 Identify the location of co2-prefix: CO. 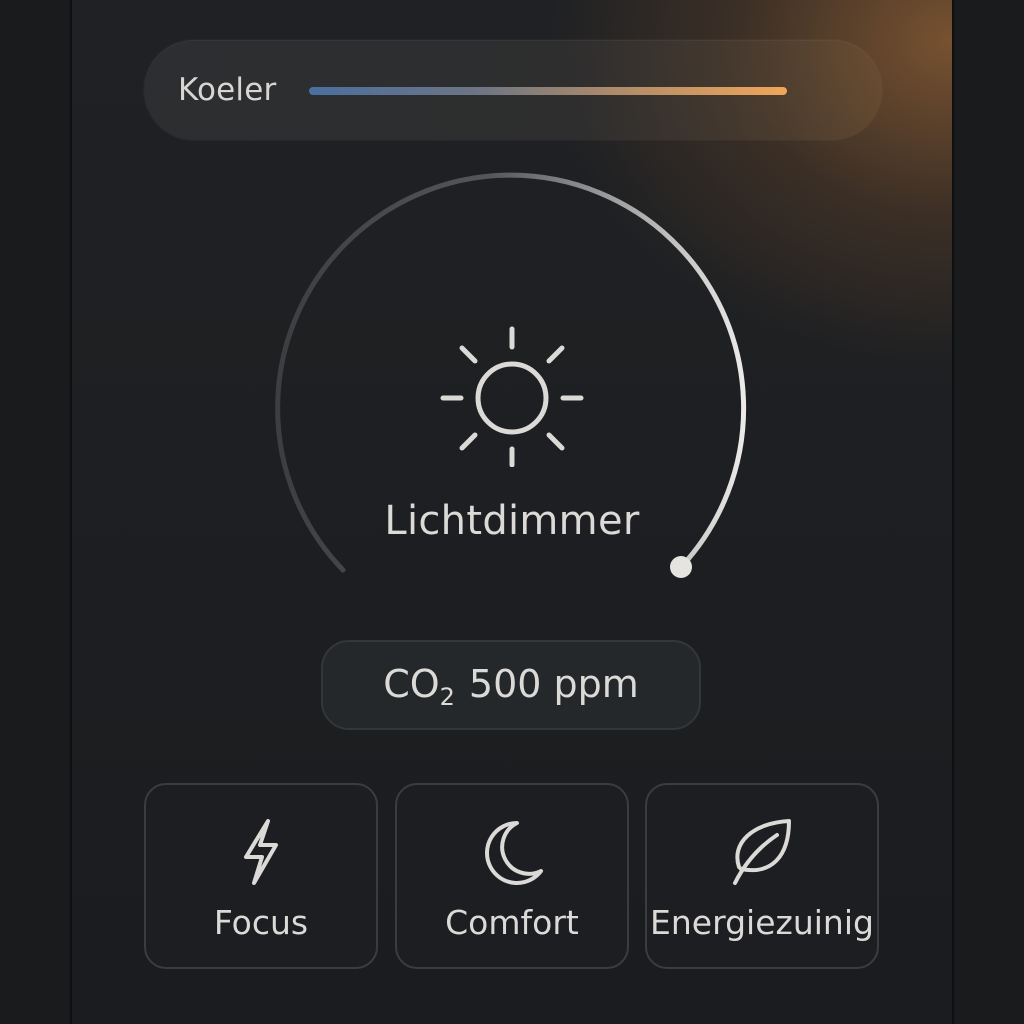
(411, 684).